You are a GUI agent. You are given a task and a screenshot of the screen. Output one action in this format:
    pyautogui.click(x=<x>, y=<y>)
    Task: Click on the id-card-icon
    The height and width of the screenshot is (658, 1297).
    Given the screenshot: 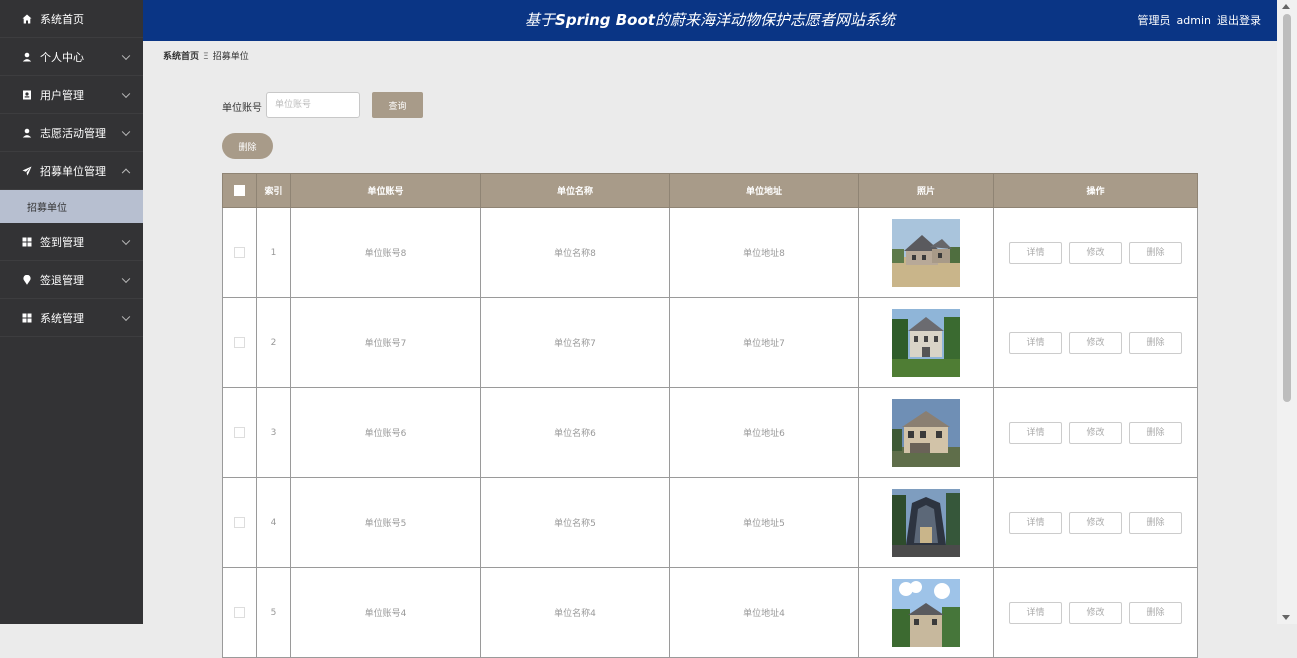 What is the action you would take?
    pyautogui.click(x=27, y=95)
    